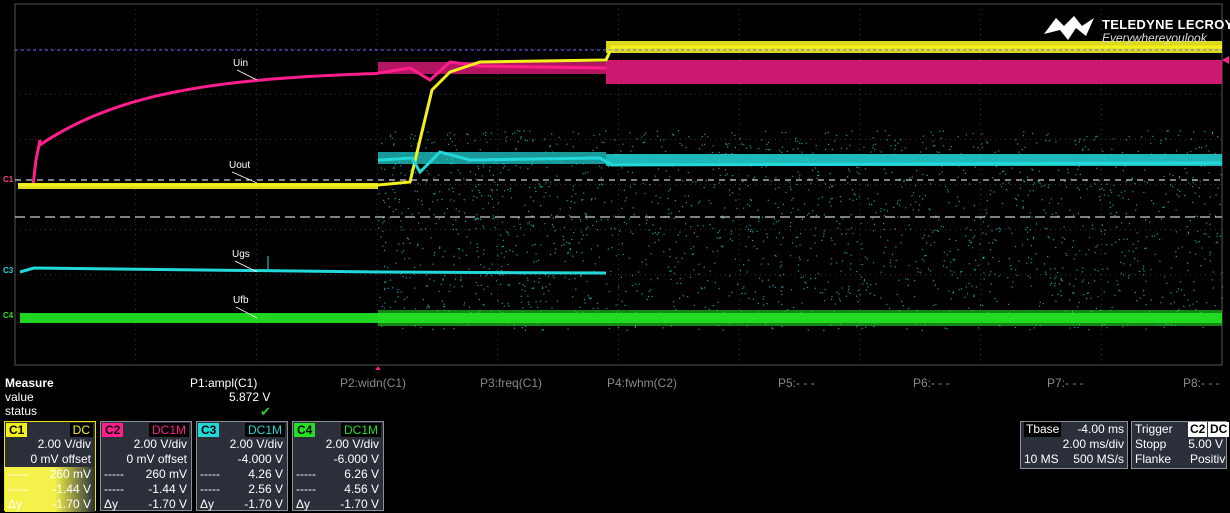 This screenshot has height=513, width=1230. I want to click on channel-coupling: DC, so click(81, 430).